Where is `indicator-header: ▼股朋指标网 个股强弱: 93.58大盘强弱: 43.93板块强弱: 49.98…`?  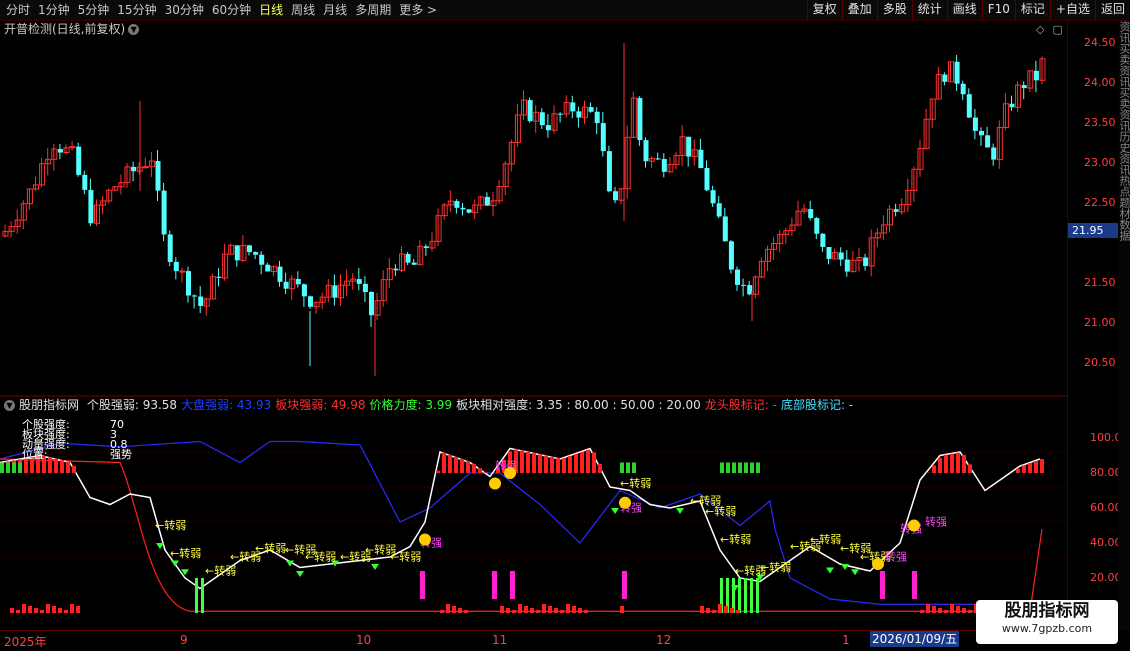
indicator-header: ▼股朋指标网 个股强弱: 93.58大盘强弱: 43.93板块强弱: 49.98… is located at coordinates (430, 405).